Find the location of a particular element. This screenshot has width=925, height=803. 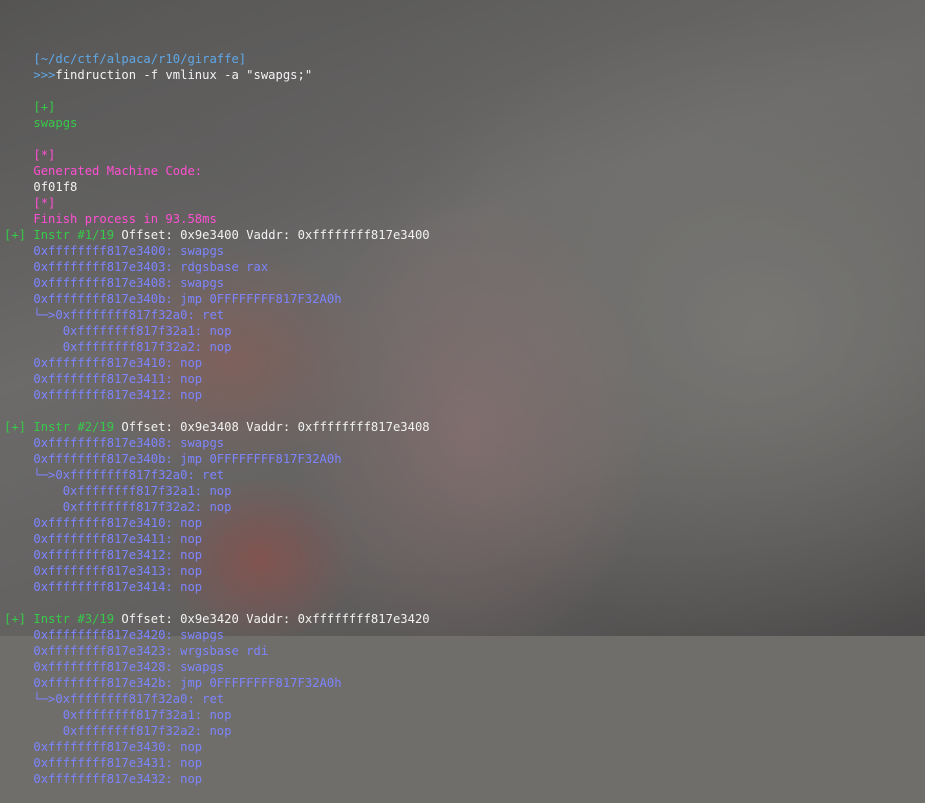

instr-counter: Instr #1/19 is located at coordinates (74, 235).